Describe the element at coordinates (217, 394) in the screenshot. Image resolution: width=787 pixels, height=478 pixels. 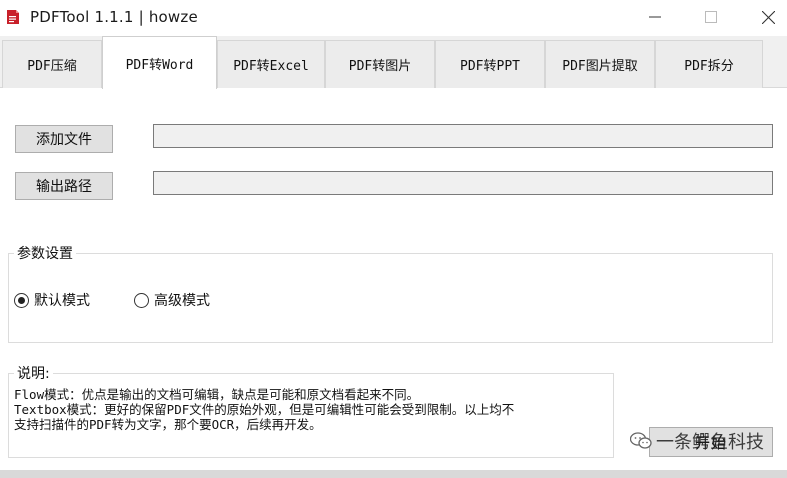
I see `description-line-1: Flow模式：优点是输出的文档可编辑，缺点是可能和原文档看起来不同。` at that location.